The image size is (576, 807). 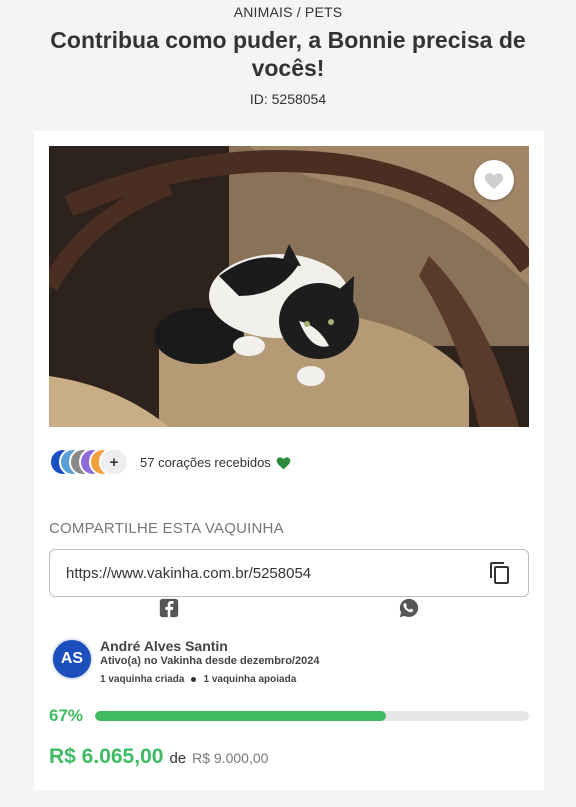 What do you see at coordinates (283, 462) in the screenshot?
I see `green-heart-icon` at bounding box center [283, 462].